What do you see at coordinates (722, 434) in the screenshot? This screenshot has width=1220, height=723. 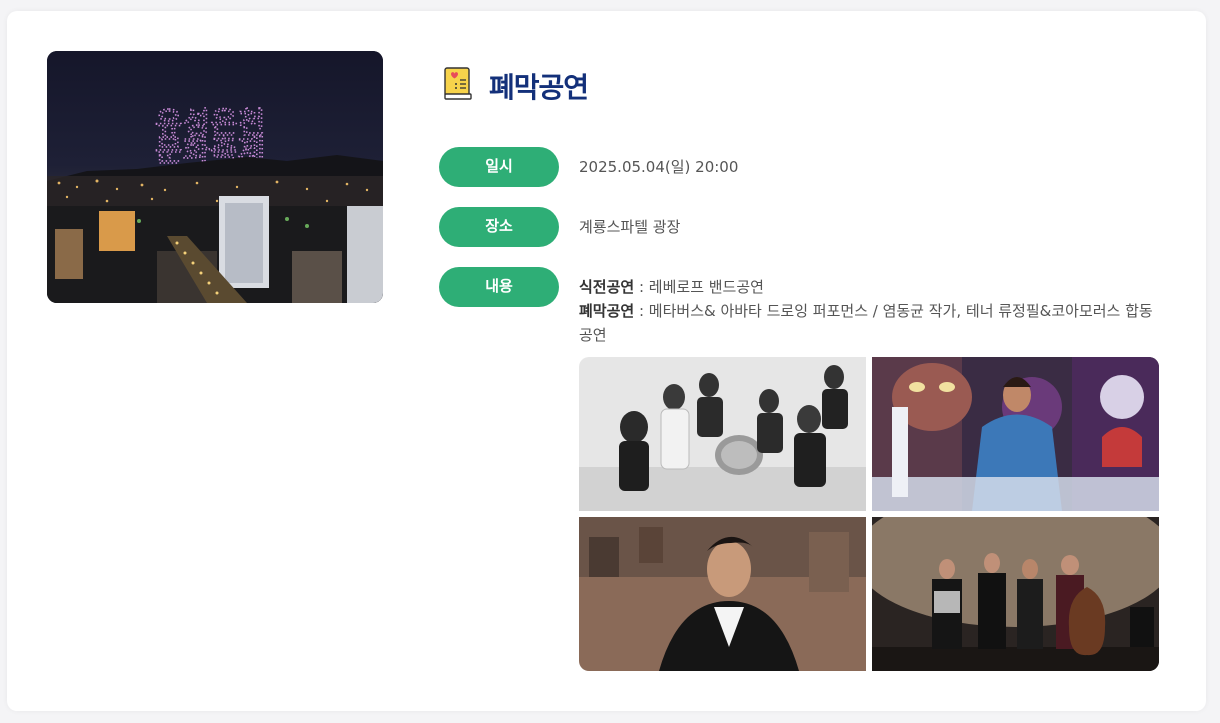 I see `band-photo` at bounding box center [722, 434].